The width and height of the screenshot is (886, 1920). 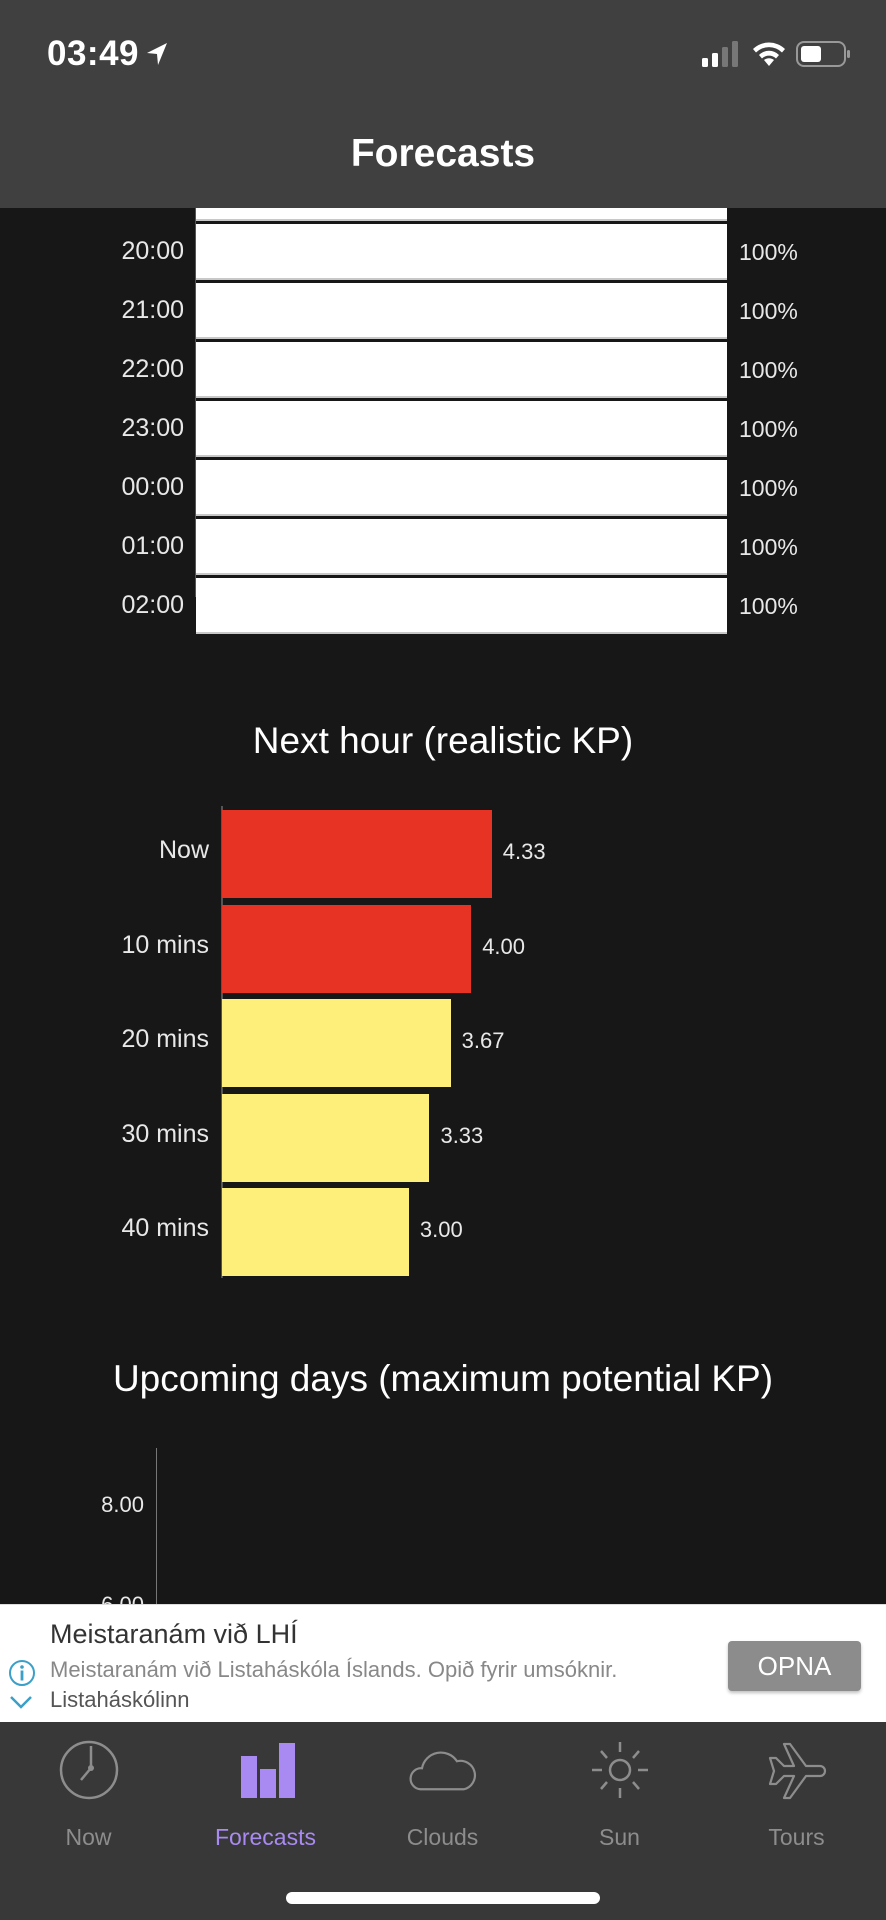 What do you see at coordinates (165, 1133) in the screenshot?
I see `kp-category-label: 30 mins` at bounding box center [165, 1133].